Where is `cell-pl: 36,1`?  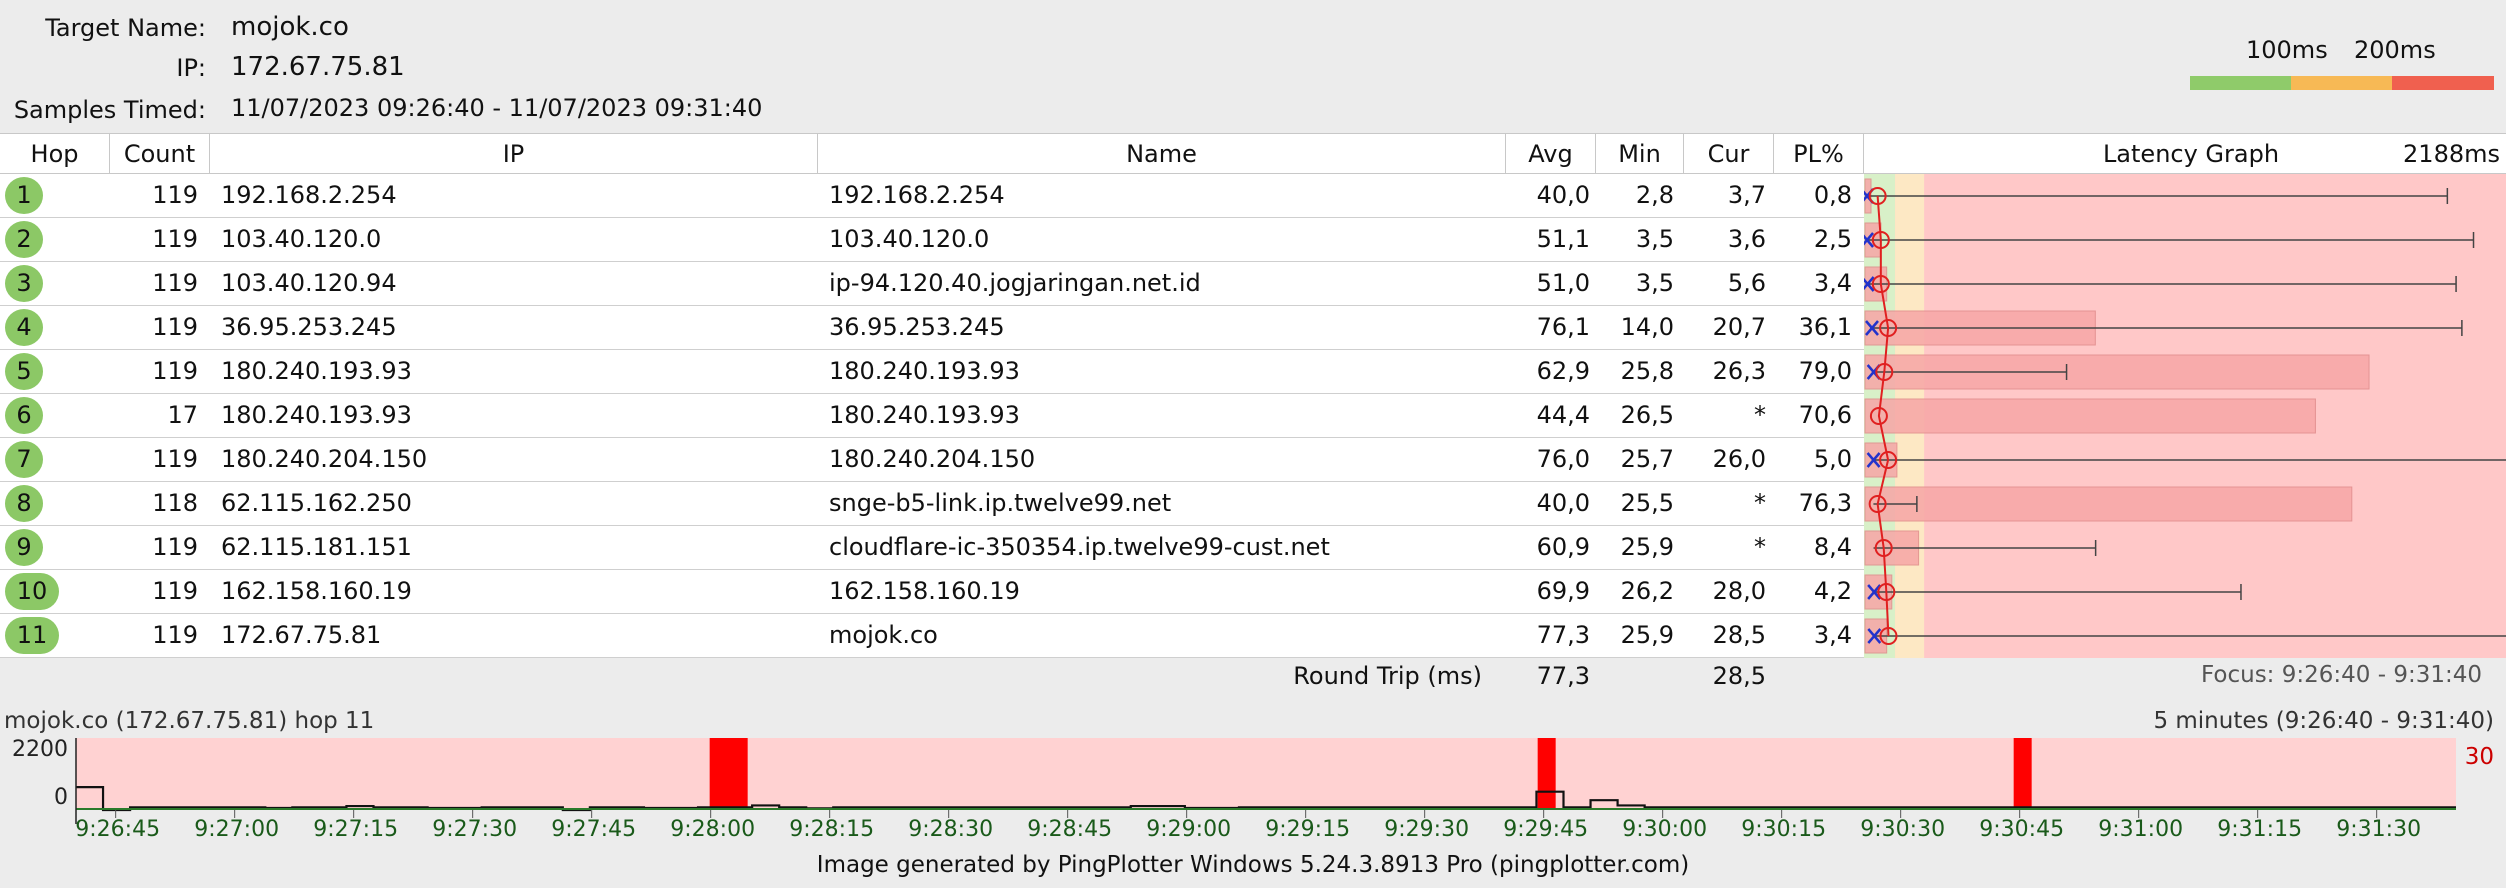
cell-pl: 36,1 is located at coordinates (1825, 327).